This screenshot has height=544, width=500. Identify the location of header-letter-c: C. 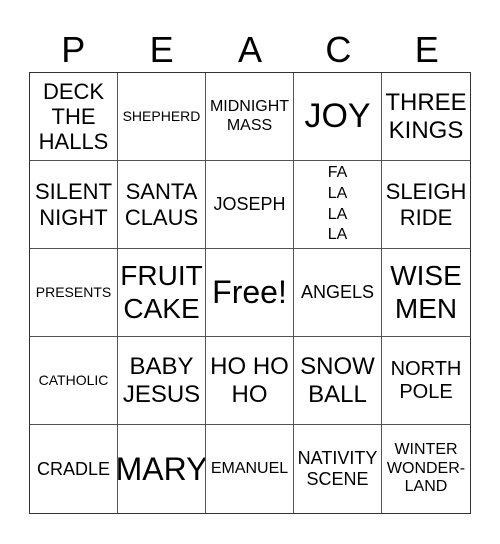
(338, 49).